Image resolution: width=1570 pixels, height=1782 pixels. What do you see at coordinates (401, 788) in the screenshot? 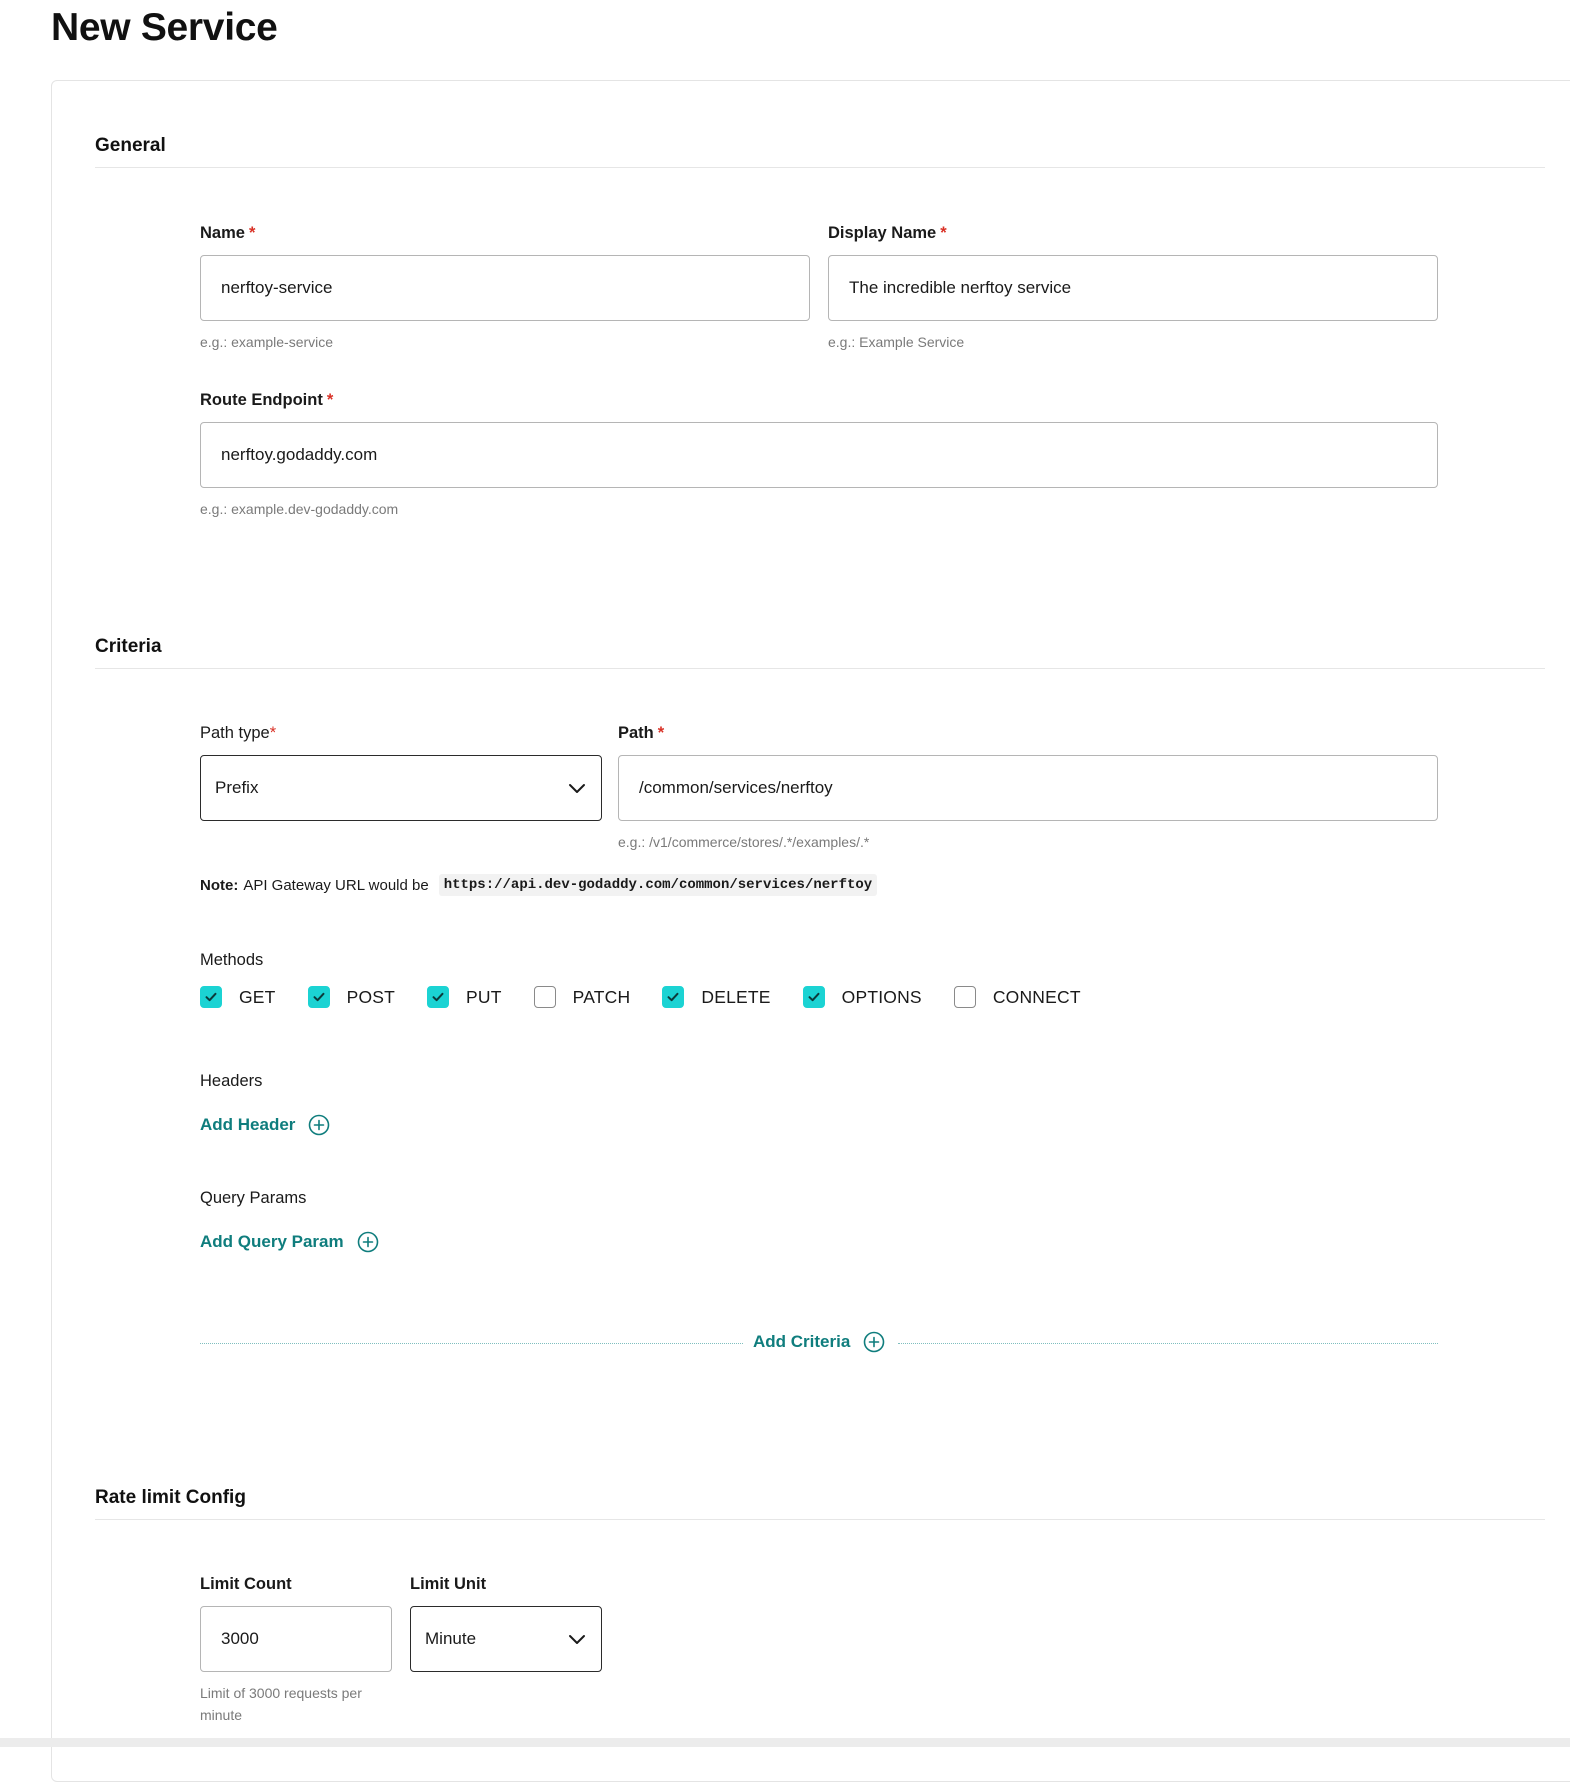
I see `path-type-select: Prefix` at bounding box center [401, 788].